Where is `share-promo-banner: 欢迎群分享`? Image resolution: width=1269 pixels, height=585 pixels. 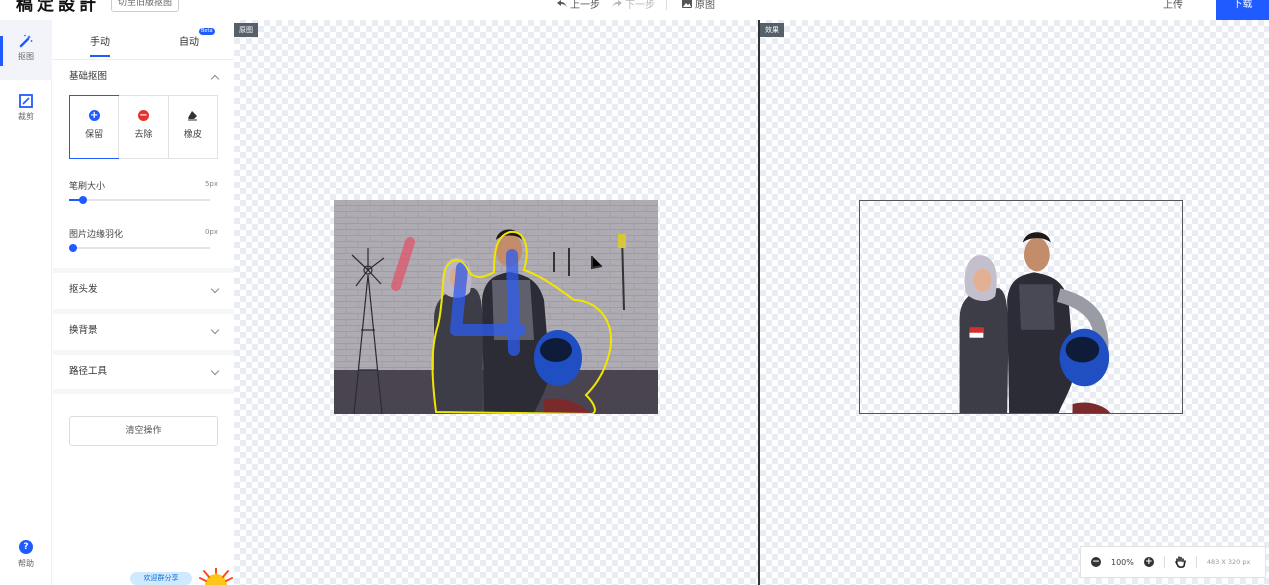
share-promo-banner: 欢迎群分享 is located at coordinates (161, 578).